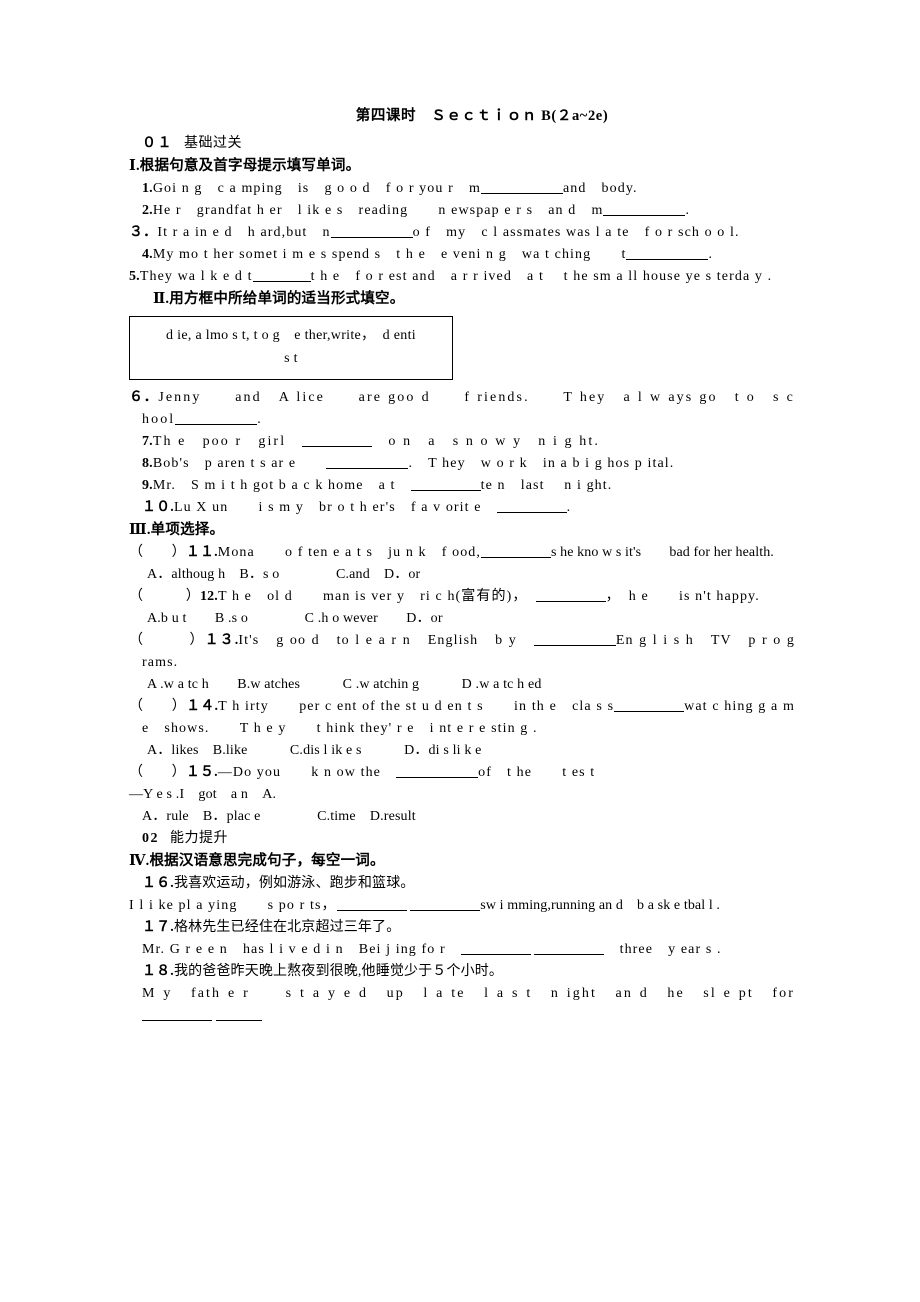 The image size is (920, 1302). I want to click on question-text-after: . T hey w o r k in a b i g hos p ital., so click(541, 463).